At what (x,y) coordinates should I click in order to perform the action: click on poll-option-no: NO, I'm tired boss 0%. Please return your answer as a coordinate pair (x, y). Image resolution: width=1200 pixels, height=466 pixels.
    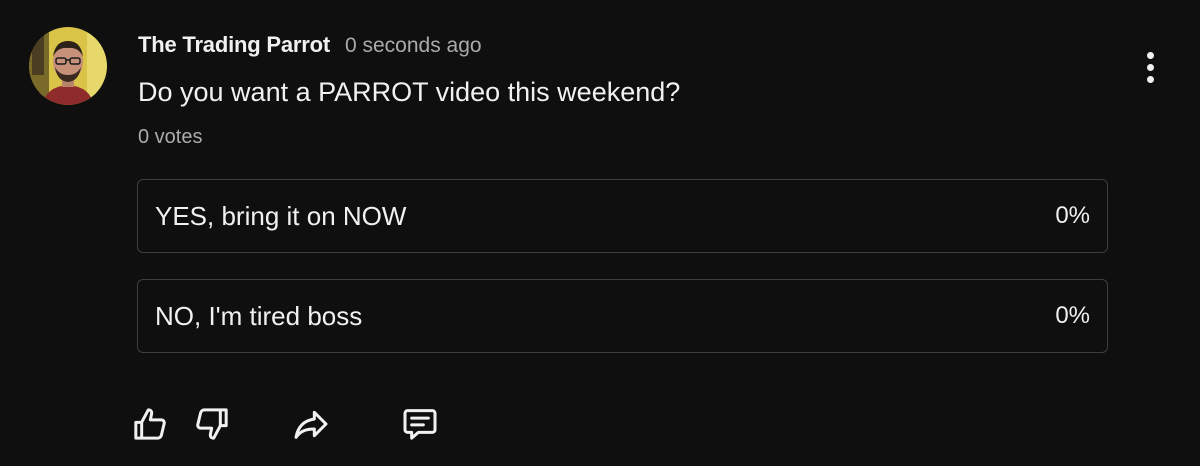
    Looking at the image, I should click on (622, 316).